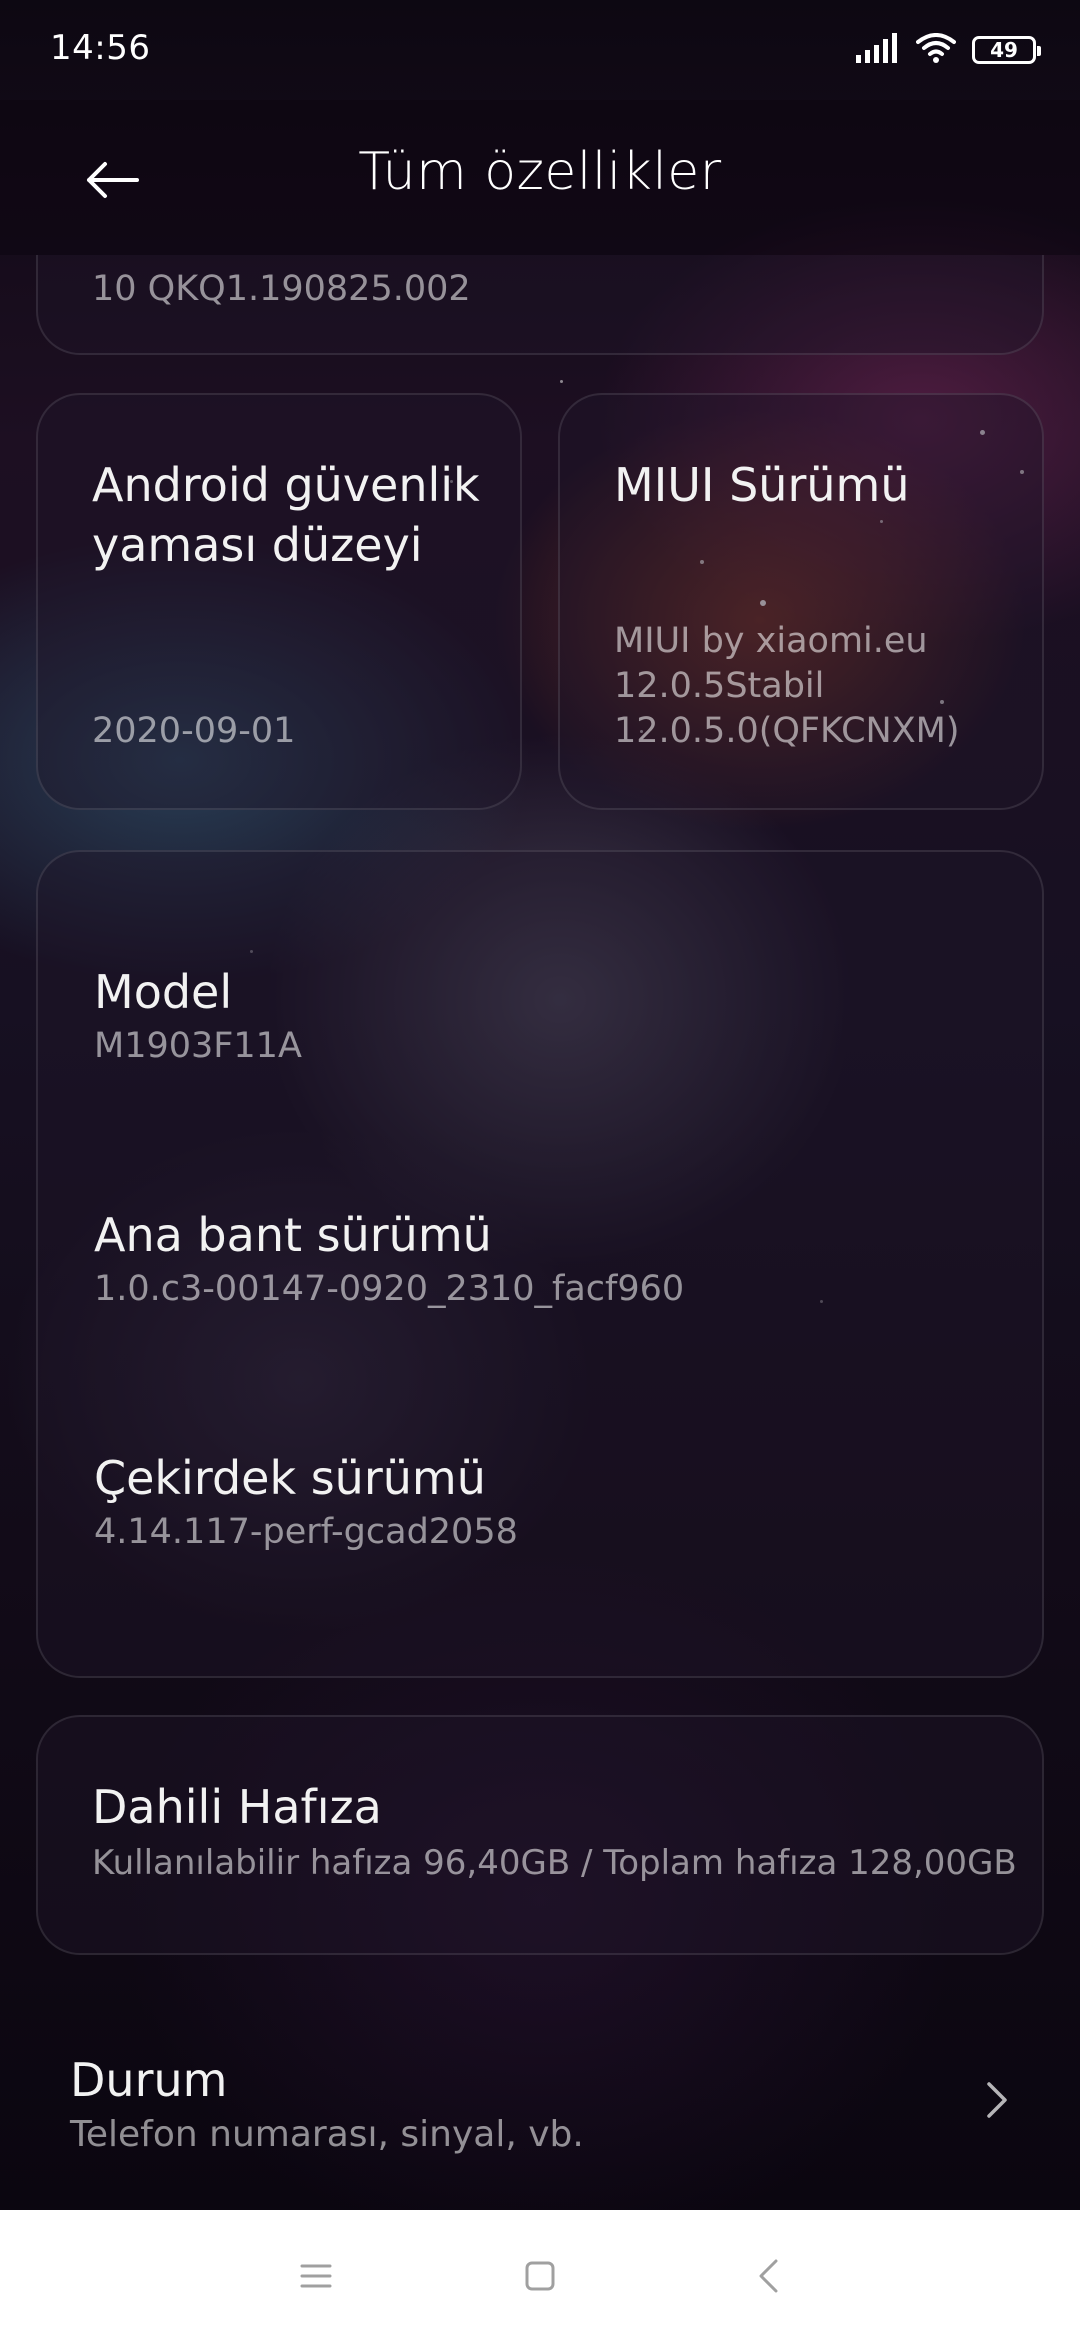 Image resolution: width=1080 pixels, height=2340 pixels. What do you see at coordinates (762, 485) in the screenshot?
I see `miui-version-title: MIUI Sürümü` at bounding box center [762, 485].